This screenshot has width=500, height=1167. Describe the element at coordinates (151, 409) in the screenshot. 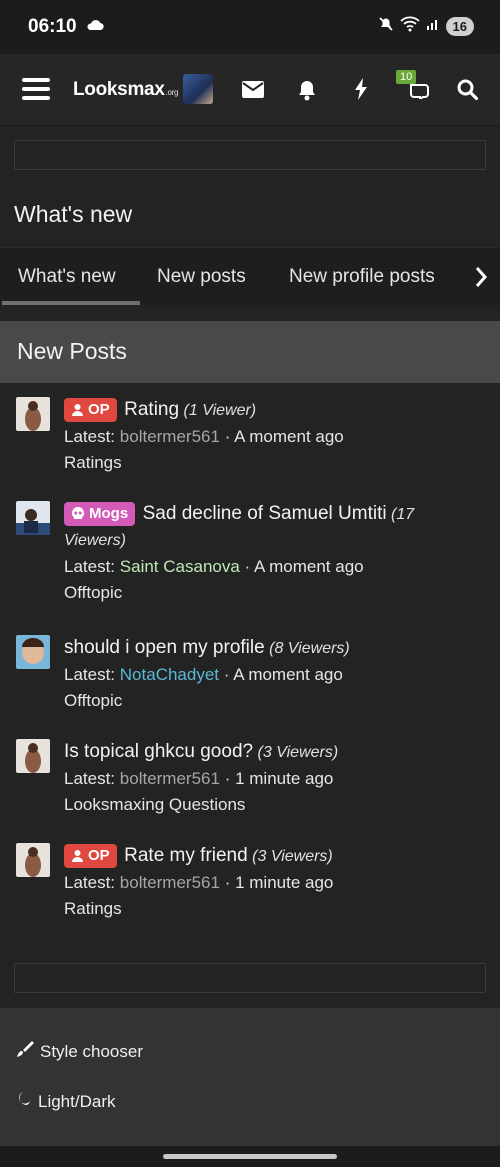

I see `thread-title: Rating` at that location.